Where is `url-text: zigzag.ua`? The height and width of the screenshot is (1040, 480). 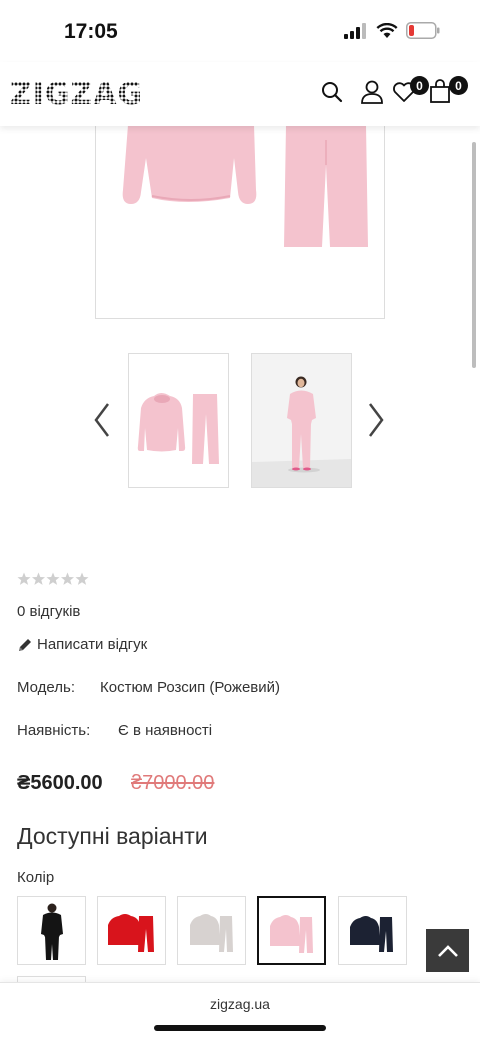 url-text: zigzag.ua is located at coordinates (240, 1004).